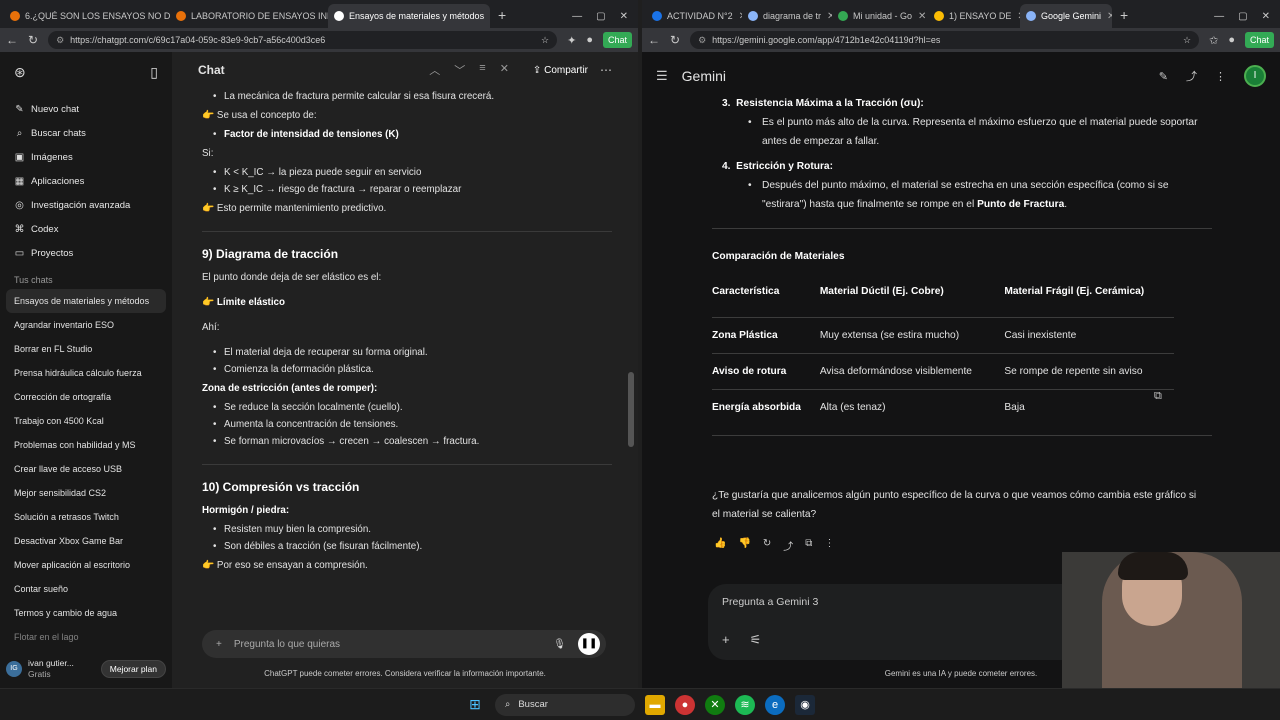 This screenshot has height=720, width=1280. What do you see at coordinates (589, 644) in the screenshot?
I see `voice-mode-icon: ❚❚` at bounding box center [589, 644].